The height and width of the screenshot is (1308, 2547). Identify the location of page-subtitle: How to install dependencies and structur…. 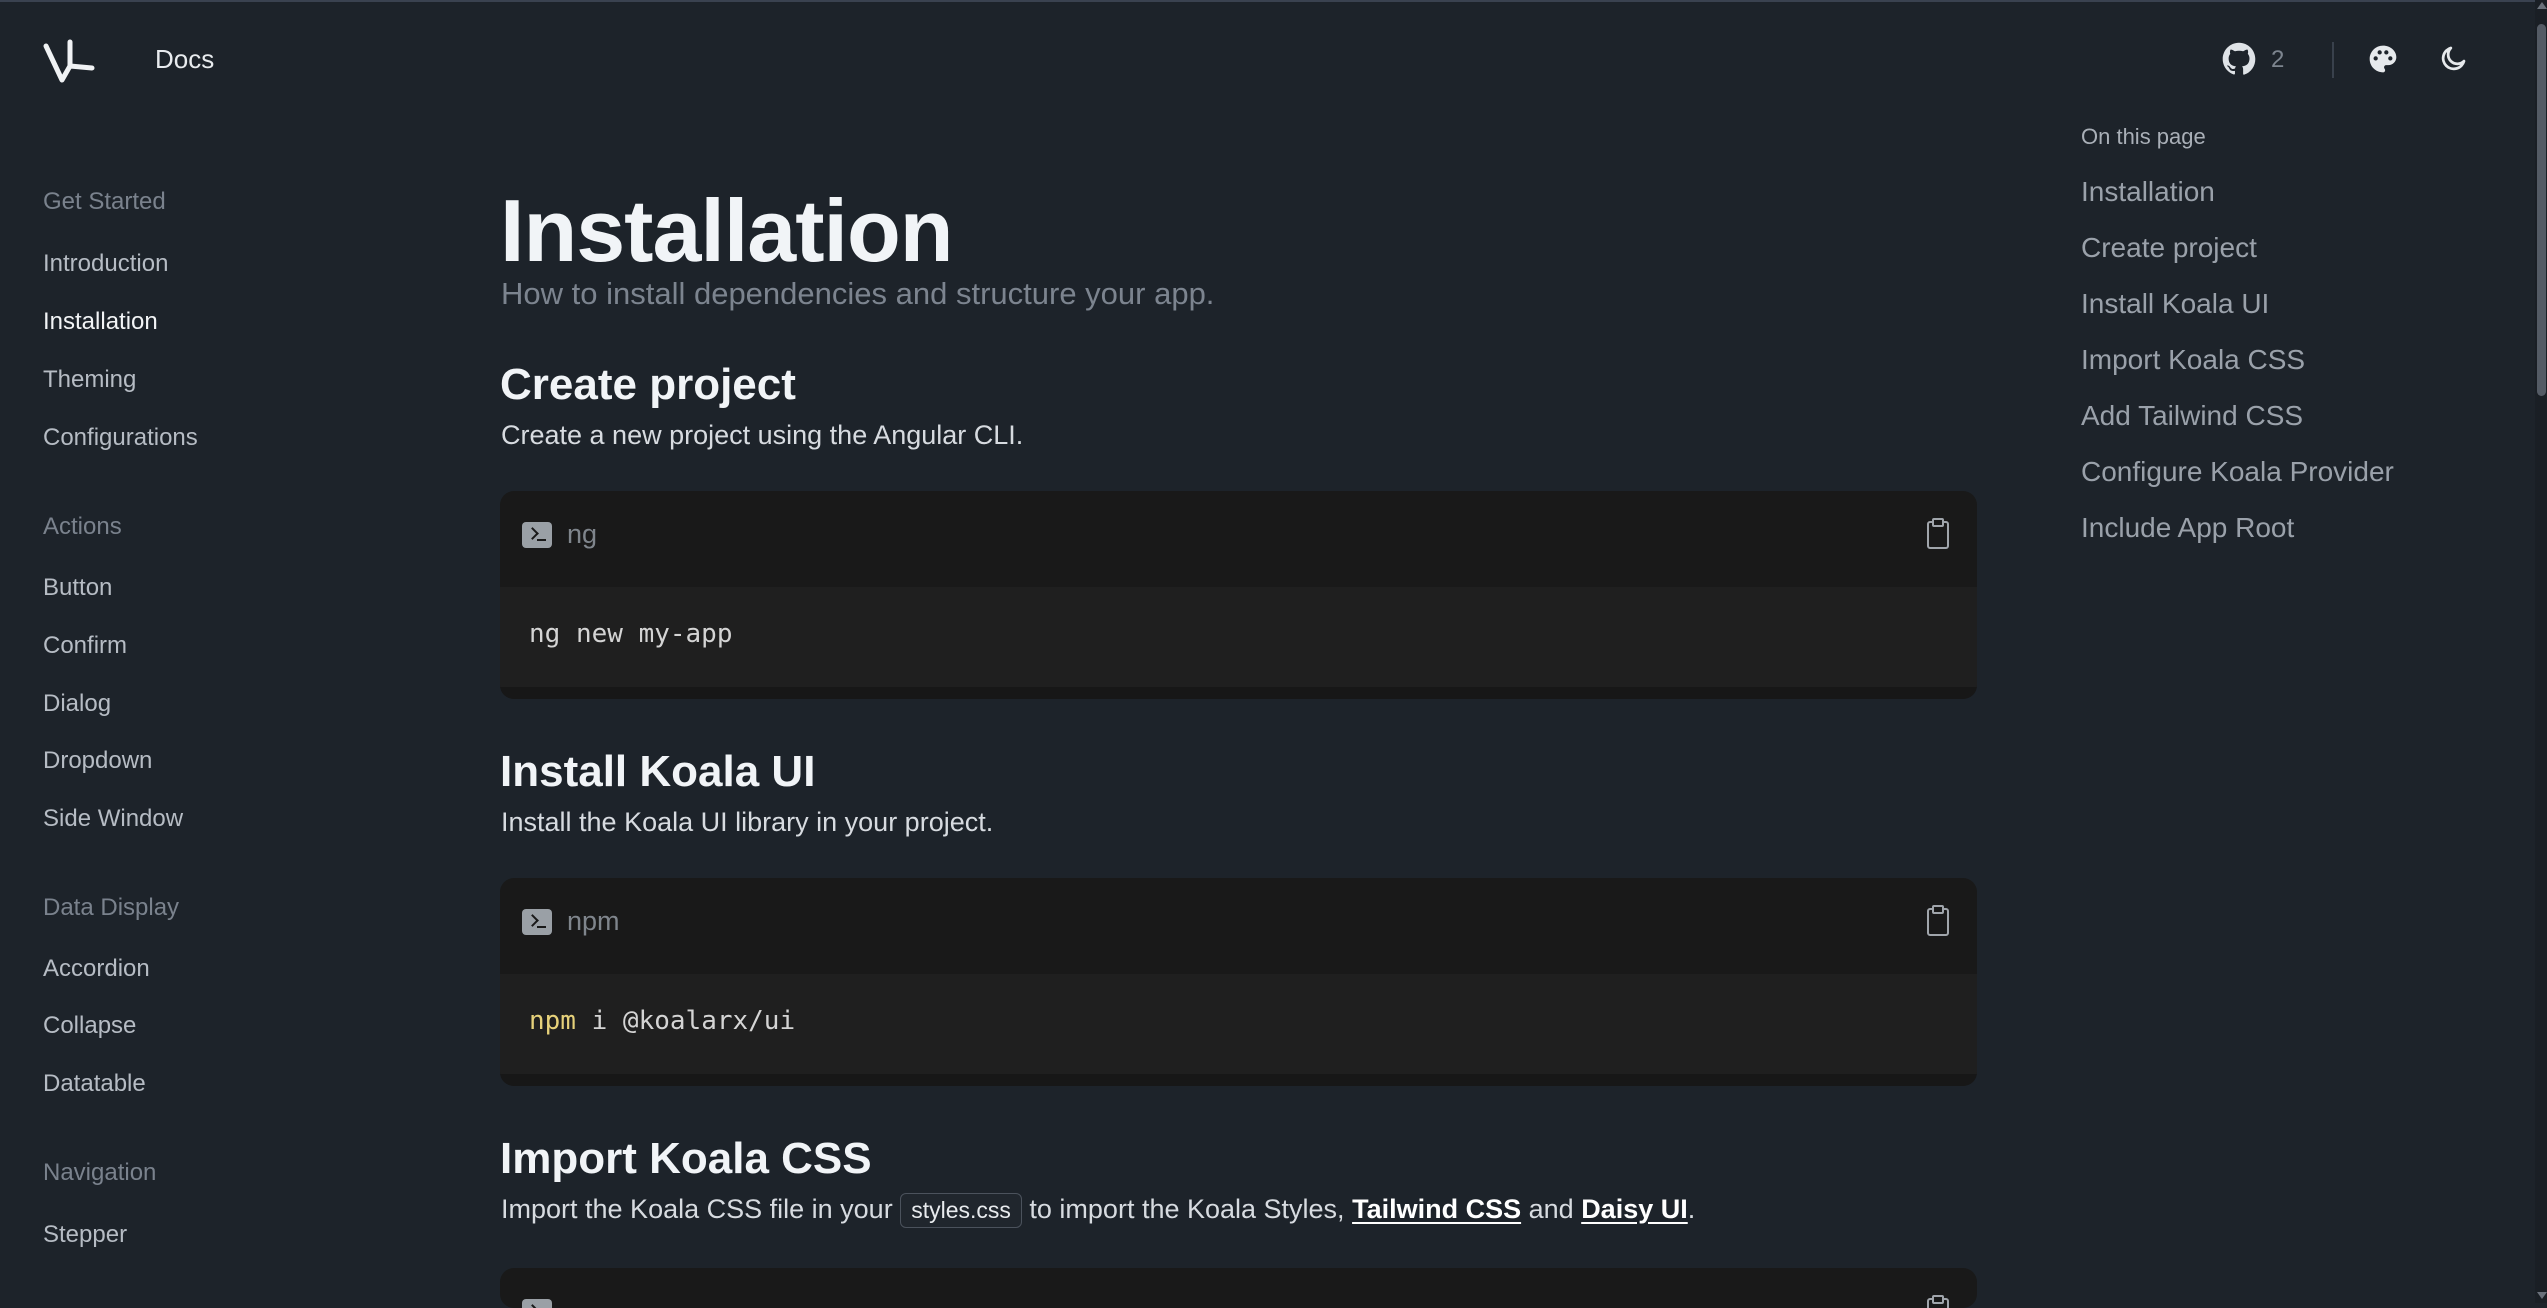
(858, 293).